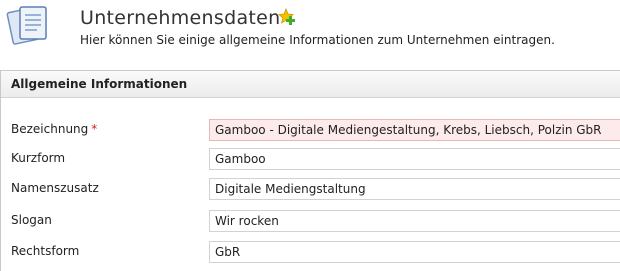  Describe the element at coordinates (287, 16) in the screenshot. I see `star-add-icon` at that location.